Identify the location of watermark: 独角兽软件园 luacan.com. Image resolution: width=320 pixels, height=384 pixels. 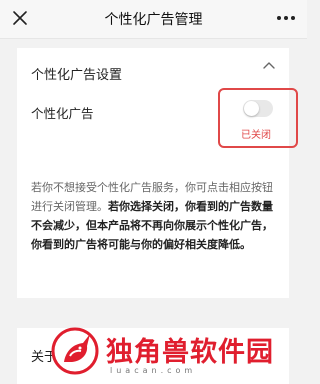
(178, 353).